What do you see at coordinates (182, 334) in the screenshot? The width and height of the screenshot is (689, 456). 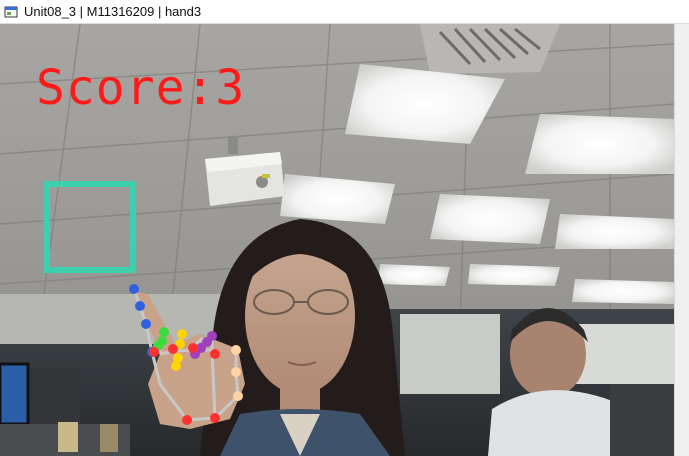 I see `landmark-middle-tip` at bounding box center [182, 334].